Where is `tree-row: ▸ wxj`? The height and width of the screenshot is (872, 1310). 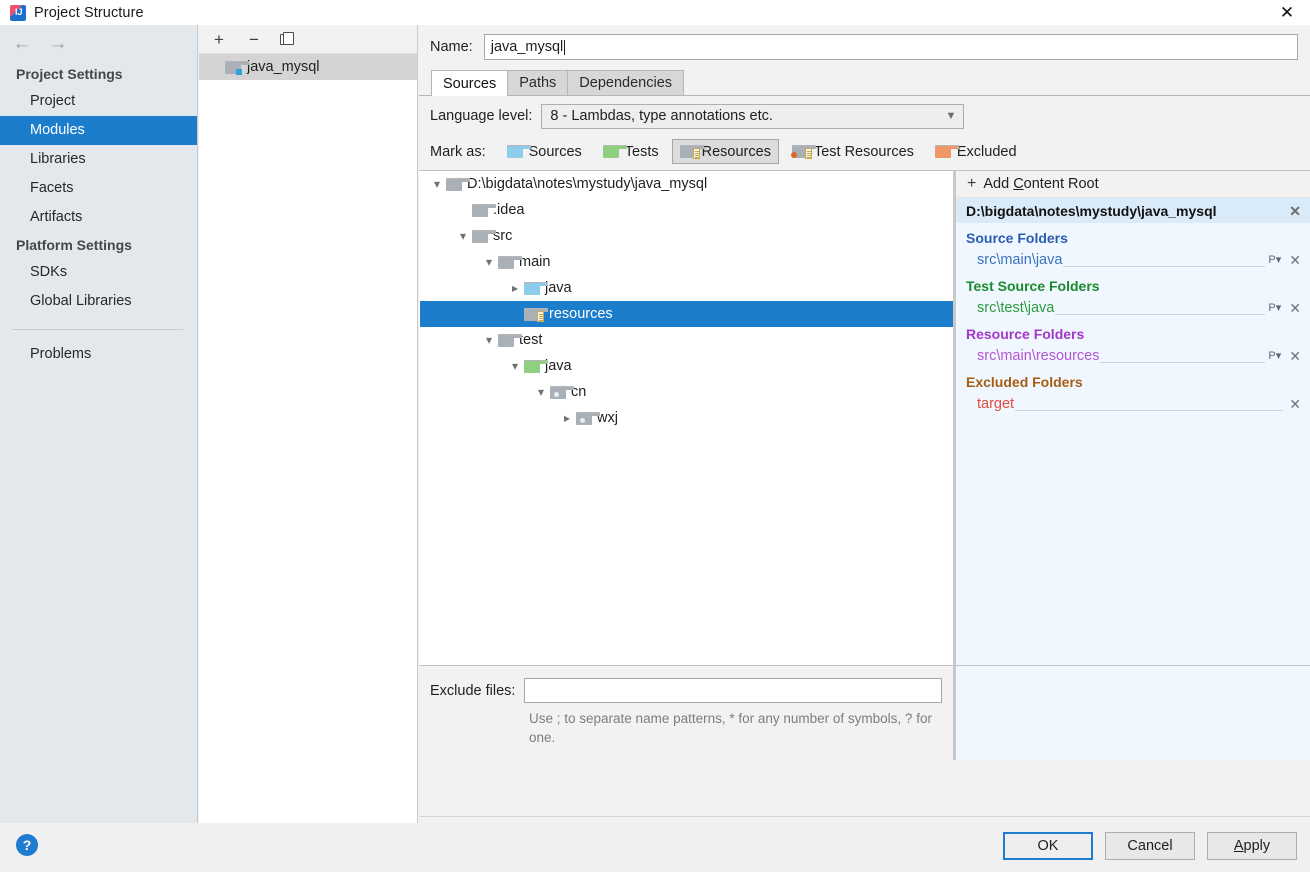 tree-row: ▸ wxj is located at coordinates (686, 418).